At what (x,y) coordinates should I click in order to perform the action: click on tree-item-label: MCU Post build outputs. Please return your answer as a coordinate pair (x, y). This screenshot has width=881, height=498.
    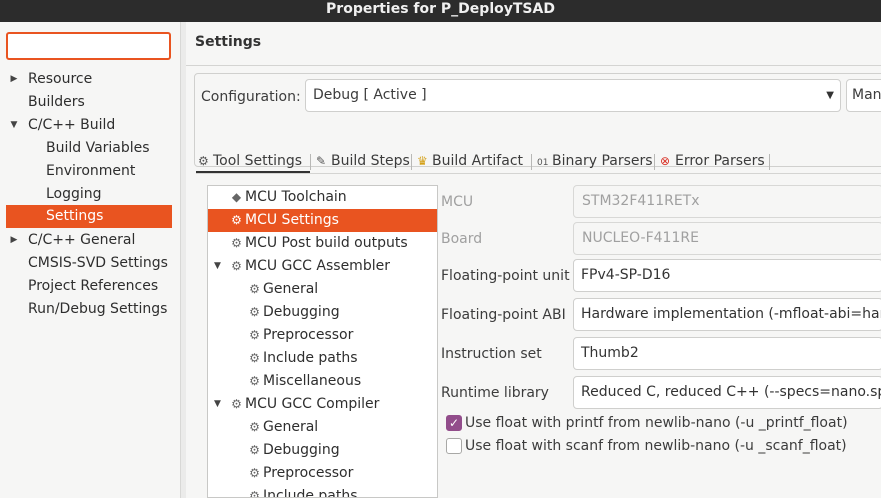
    Looking at the image, I should click on (326, 243).